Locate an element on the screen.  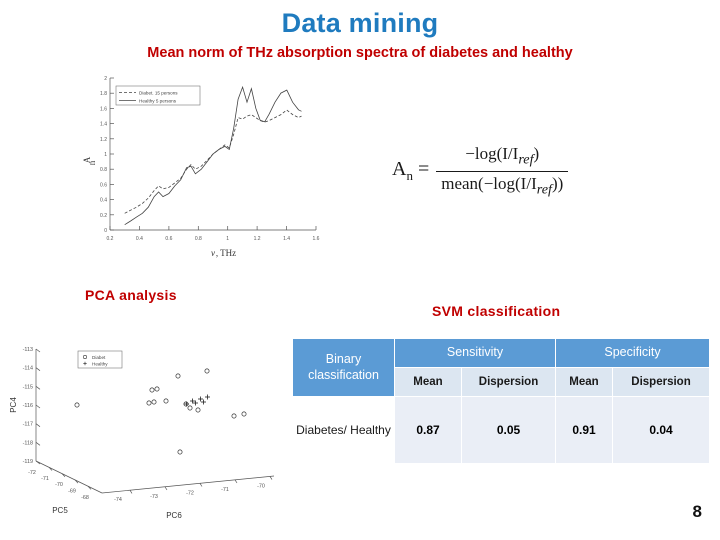
svg-text: PC5 is located at coordinates (60, 510).